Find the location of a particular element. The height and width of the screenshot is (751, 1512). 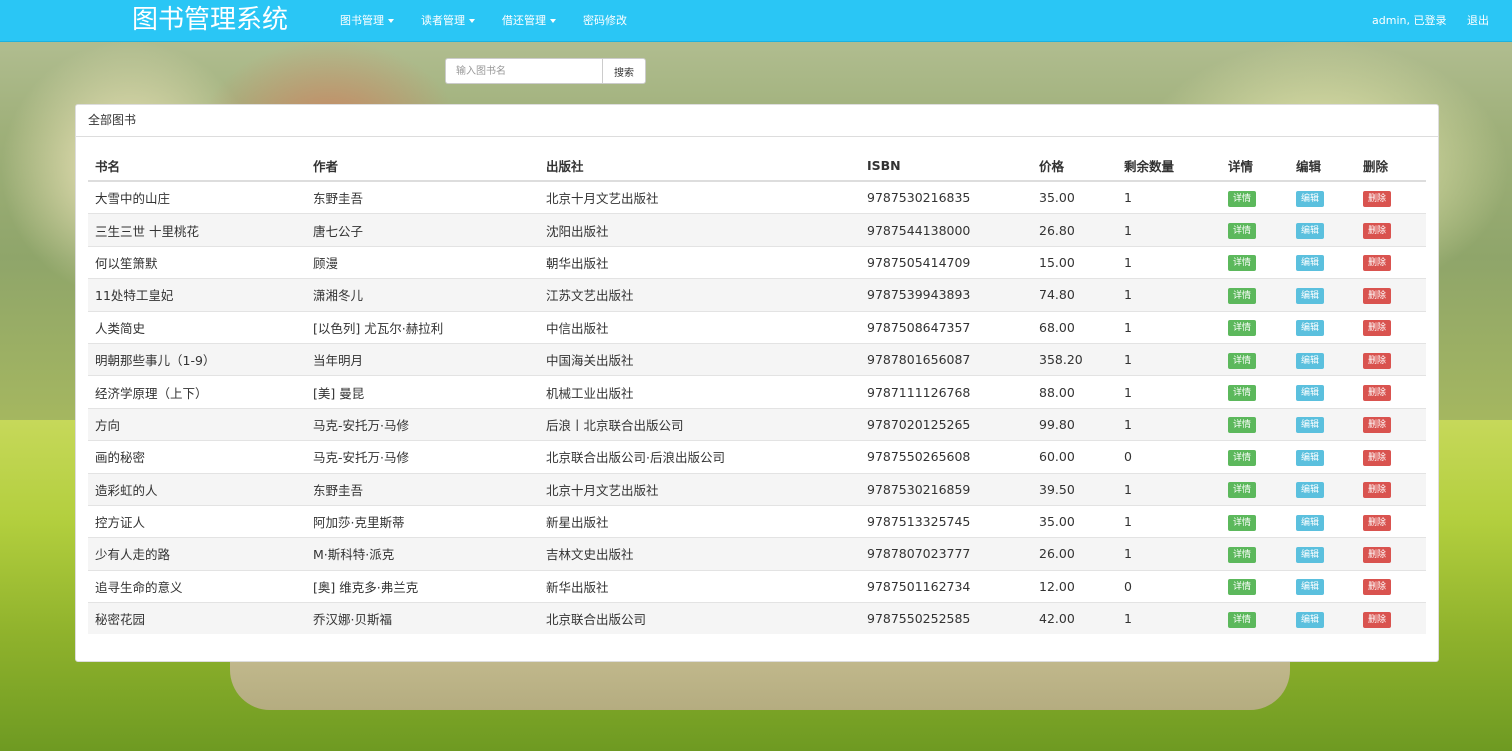

cell-isbn: 9787550265608 is located at coordinates (946, 457).